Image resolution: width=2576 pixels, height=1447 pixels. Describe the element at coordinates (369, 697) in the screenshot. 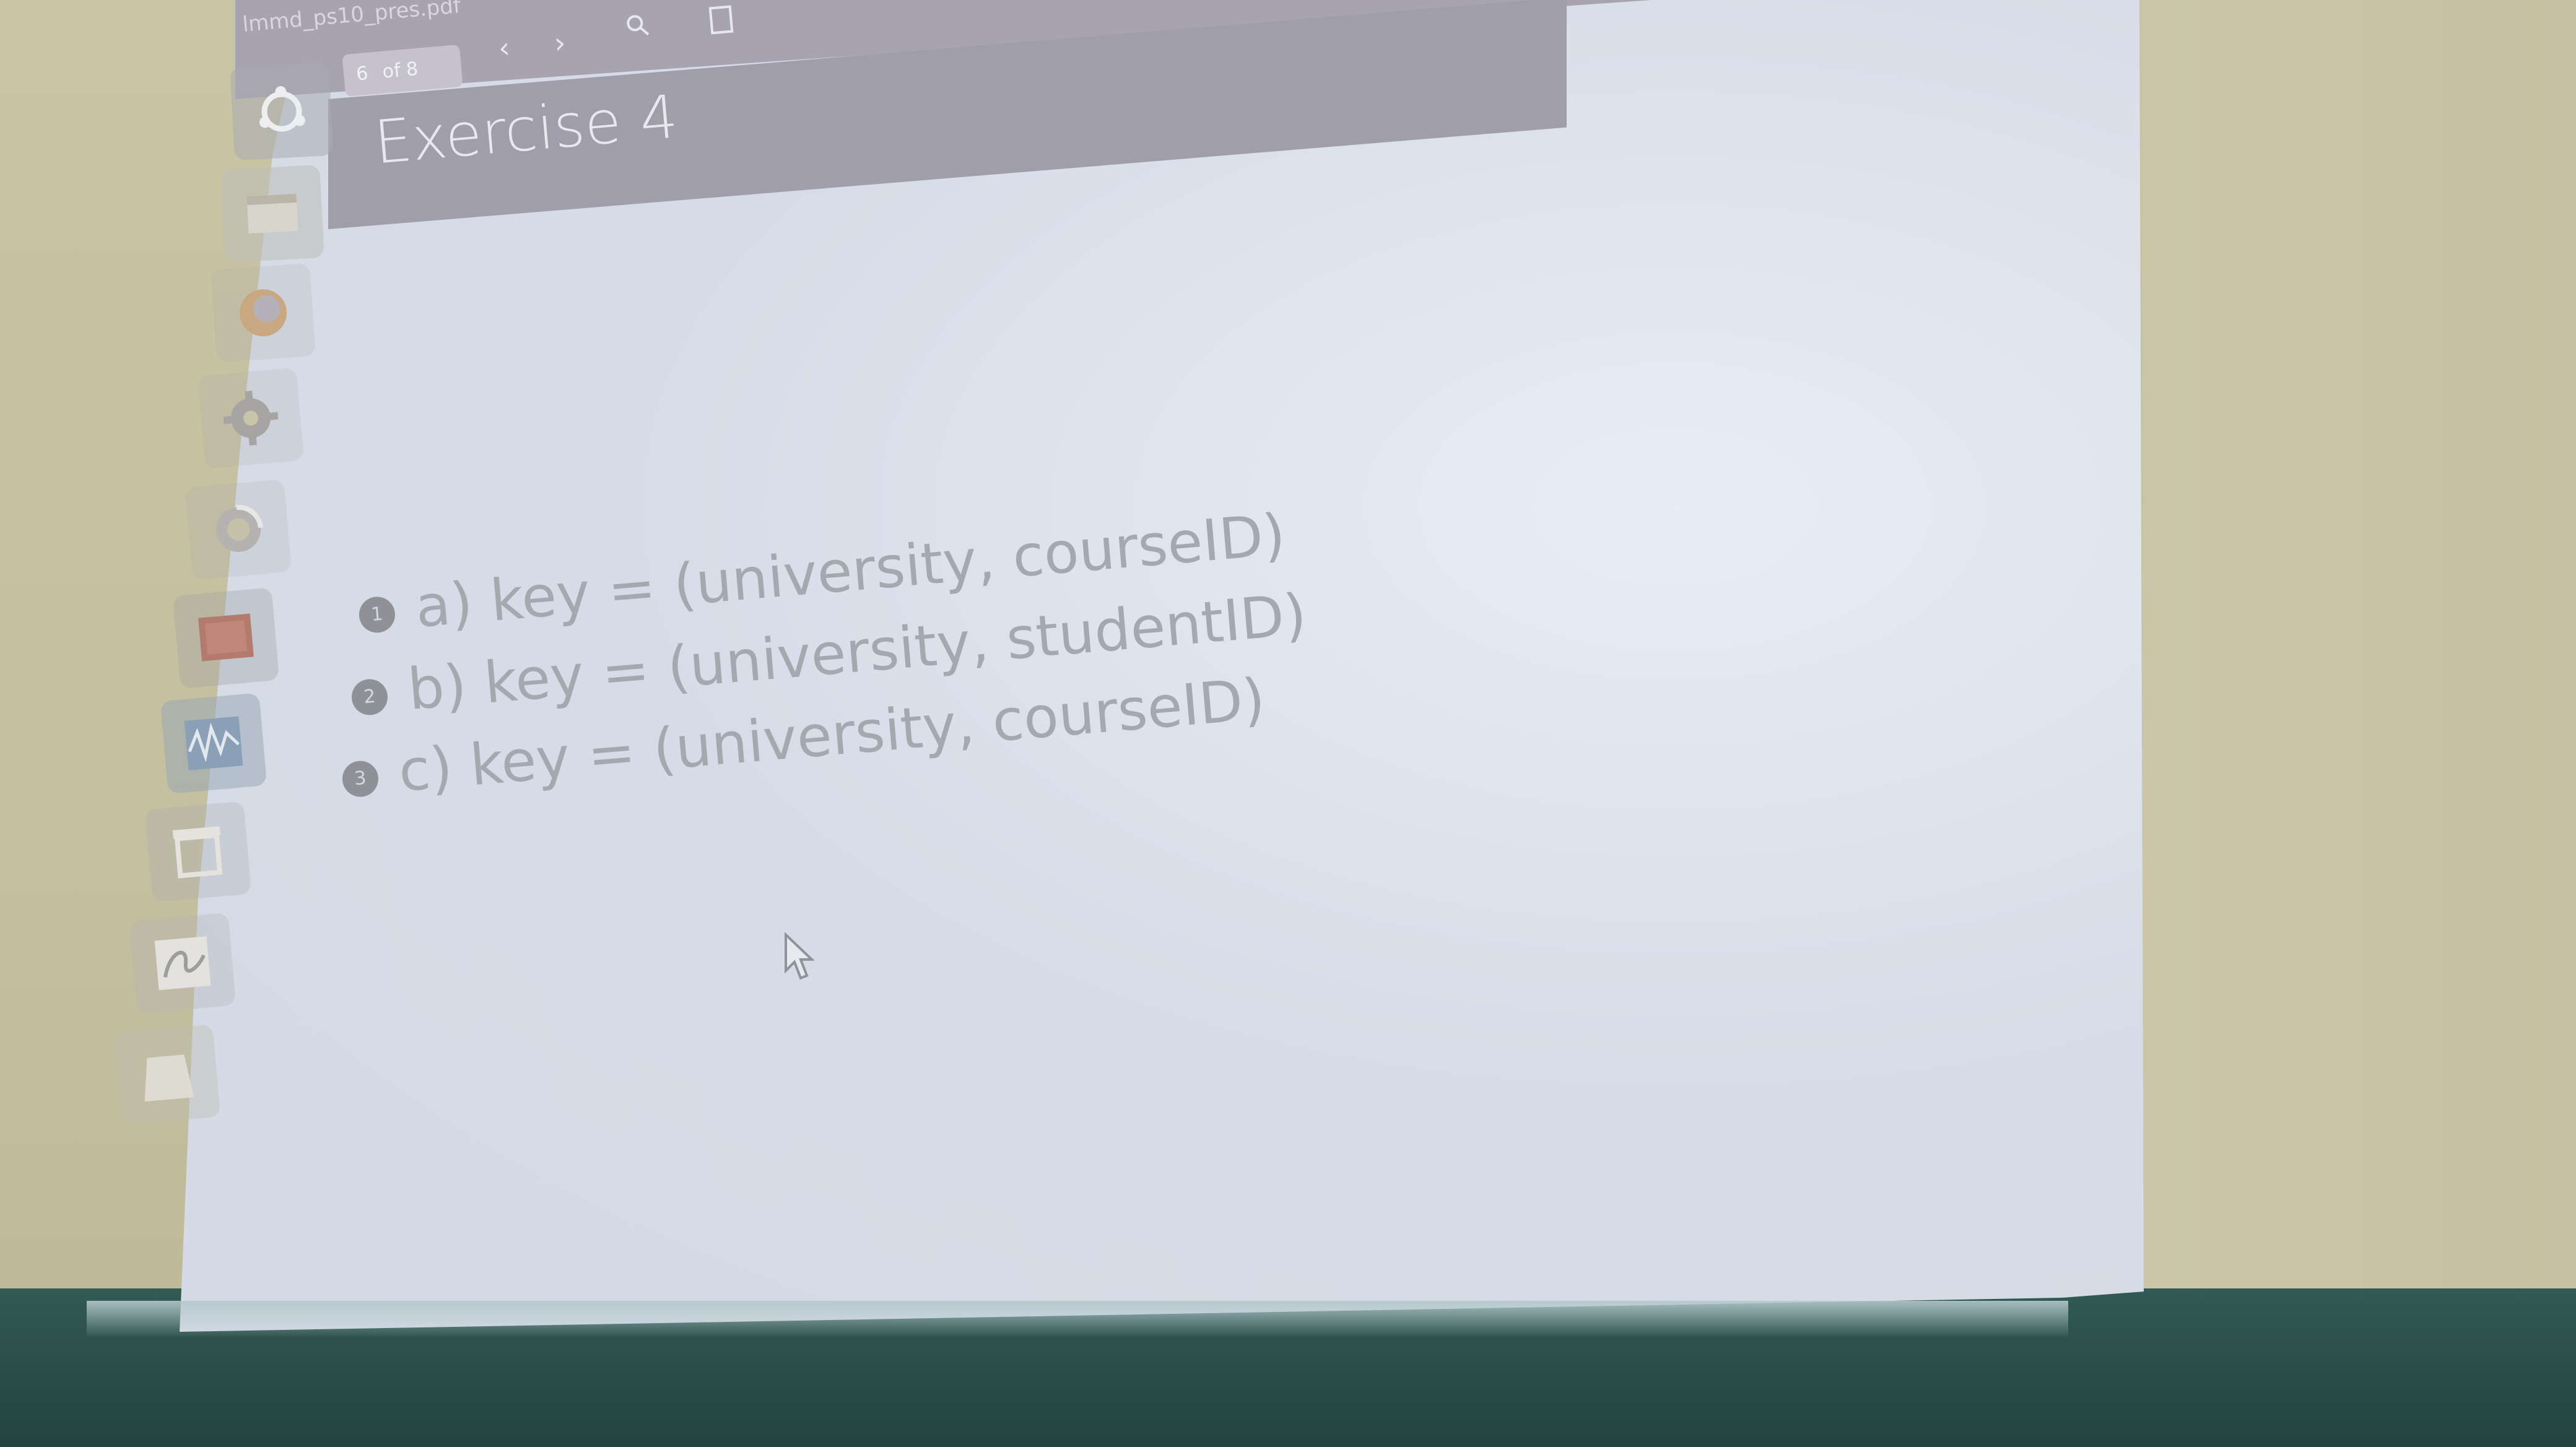

I see `item-number-badge: 2` at that location.